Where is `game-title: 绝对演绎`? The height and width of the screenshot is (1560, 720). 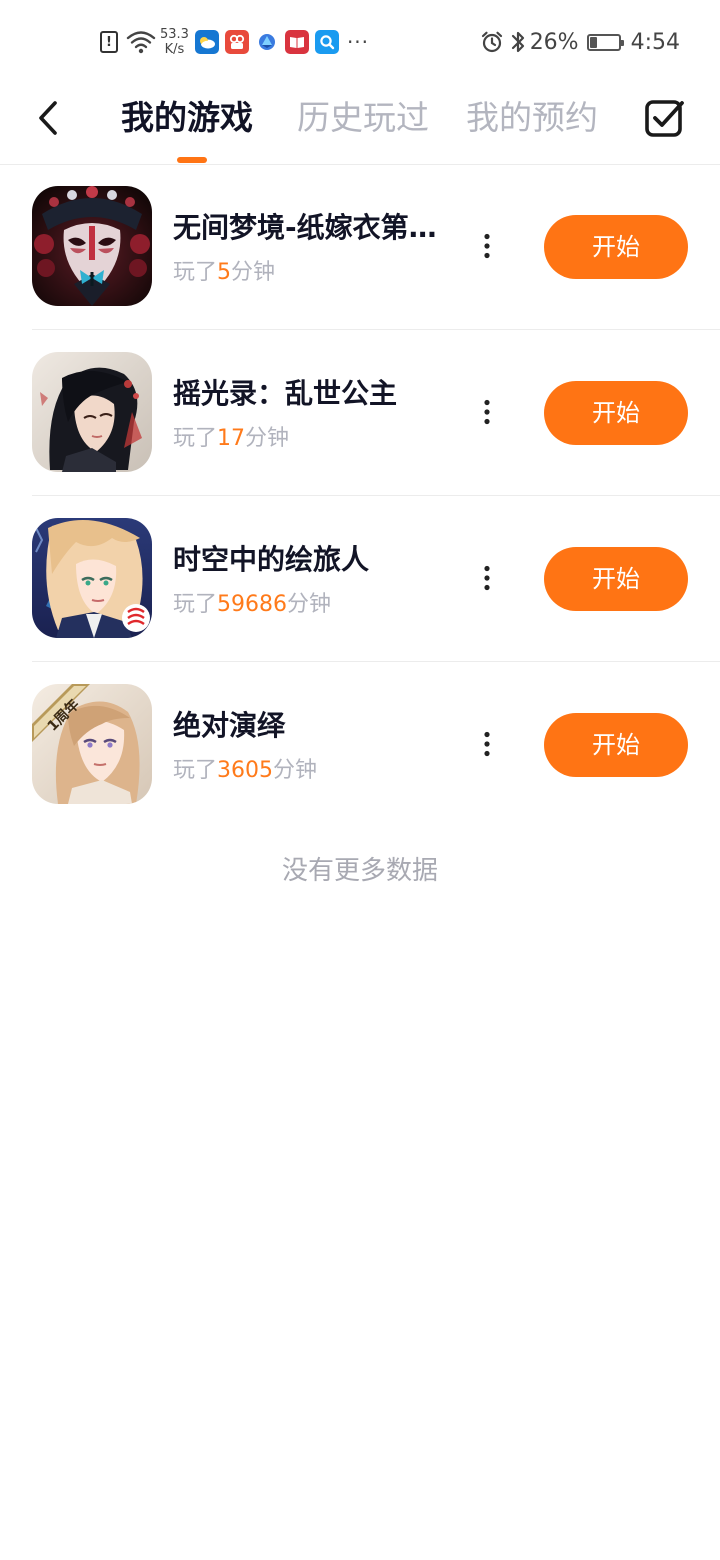 game-title: 绝对演绎 is located at coordinates (229, 725).